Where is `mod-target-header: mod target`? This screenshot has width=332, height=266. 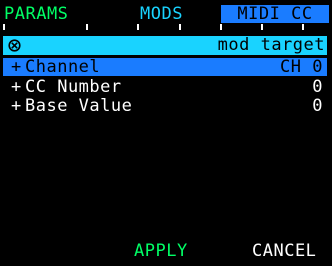 mod-target-header: mod target is located at coordinates (165, 45).